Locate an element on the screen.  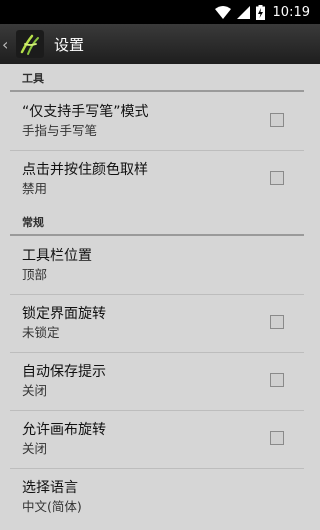
pref-lock-rotation: 锁定界面旋转 未锁定 is located at coordinates (160, 323).